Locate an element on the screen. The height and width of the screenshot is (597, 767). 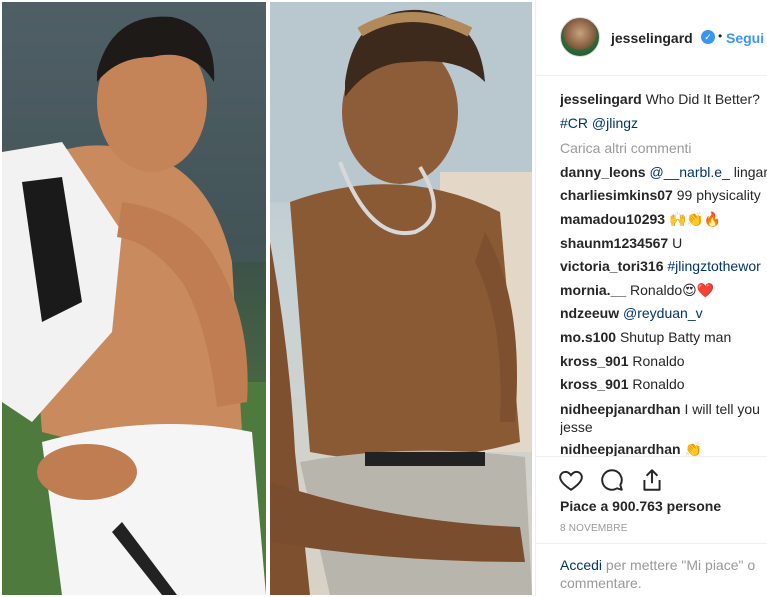
load-more-comments: Carica altri commenti is located at coordinates (663, 149).